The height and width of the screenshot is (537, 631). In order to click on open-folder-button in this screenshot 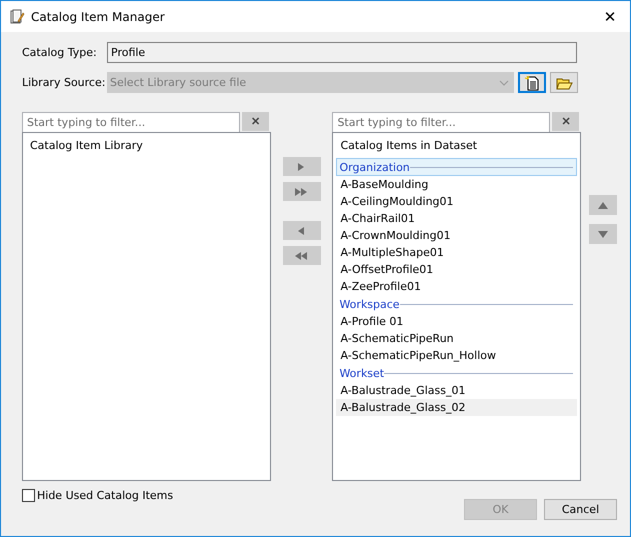, I will do `click(564, 82)`.